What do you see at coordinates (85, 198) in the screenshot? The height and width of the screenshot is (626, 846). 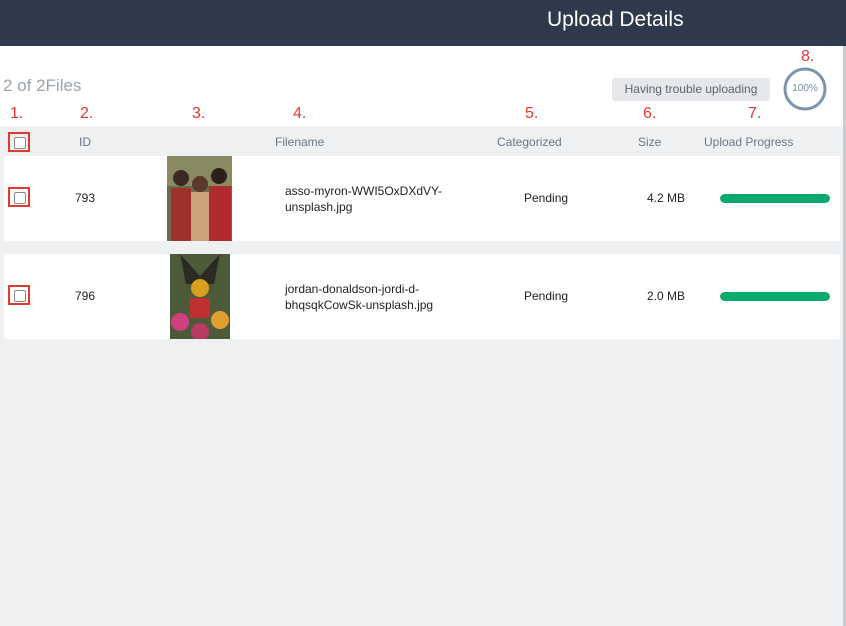 I see `row-id: 793` at bounding box center [85, 198].